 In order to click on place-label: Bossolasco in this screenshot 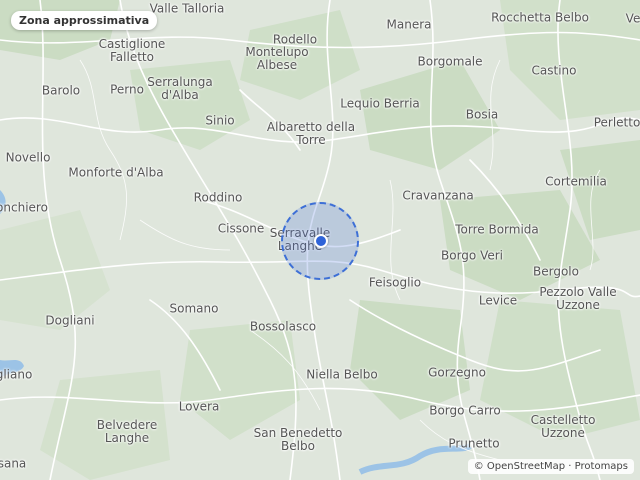, I will do `click(283, 326)`.